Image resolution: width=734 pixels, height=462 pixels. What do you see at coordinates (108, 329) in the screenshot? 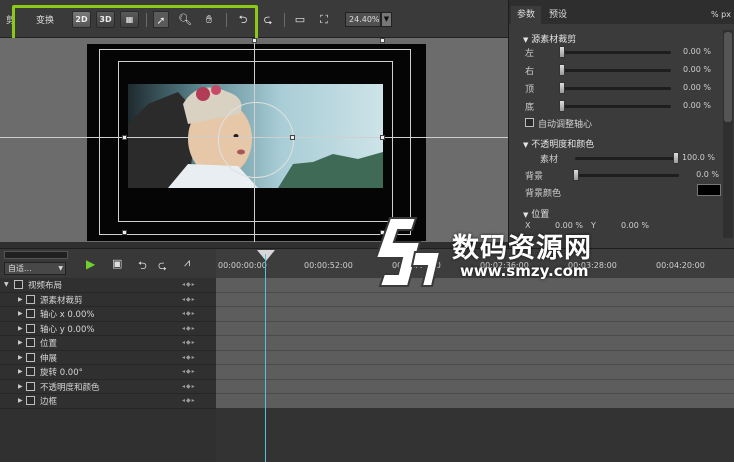
I see `tree-row-pivot-y: ▶ 轴心 y 0.00% ◂◆▸` at bounding box center [108, 329].